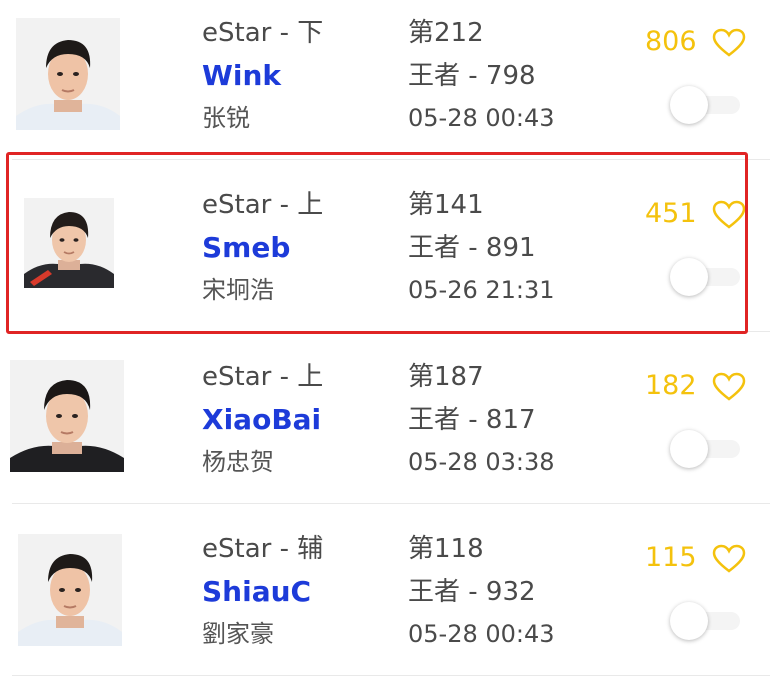 The width and height of the screenshot is (782, 679). What do you see at coordinates (481, 290) in the screenshot?
I see `update-time: 05-26 21:31` at bounding box center [481, 290].